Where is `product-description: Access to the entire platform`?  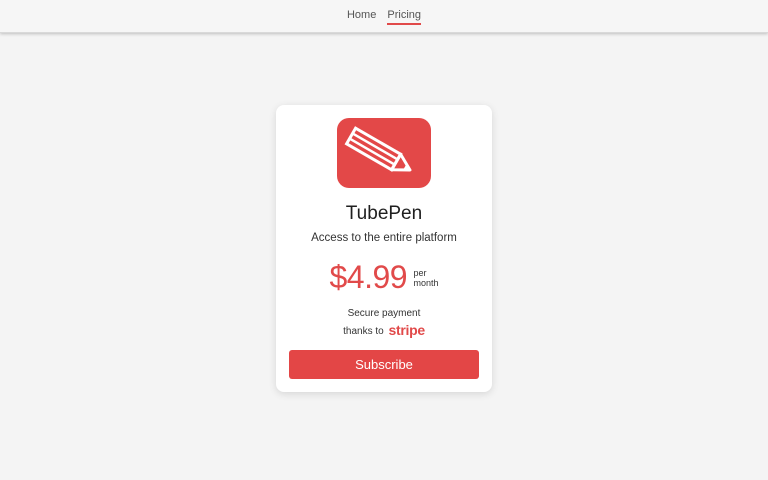
product-description: Access to the entire platform is located at coordinates (384, 238).